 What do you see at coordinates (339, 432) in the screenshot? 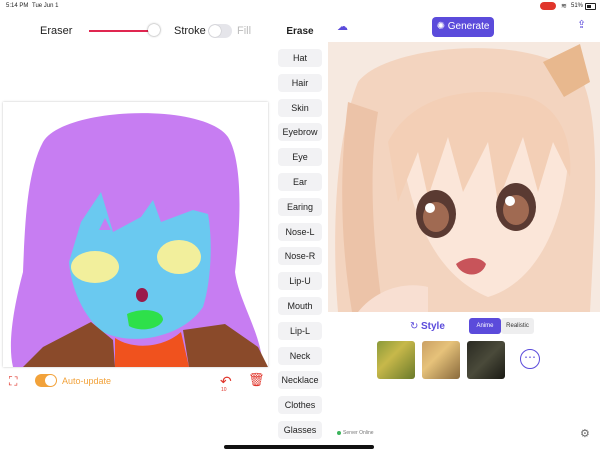
I see `status-dot` at bounding box center [339, 432].